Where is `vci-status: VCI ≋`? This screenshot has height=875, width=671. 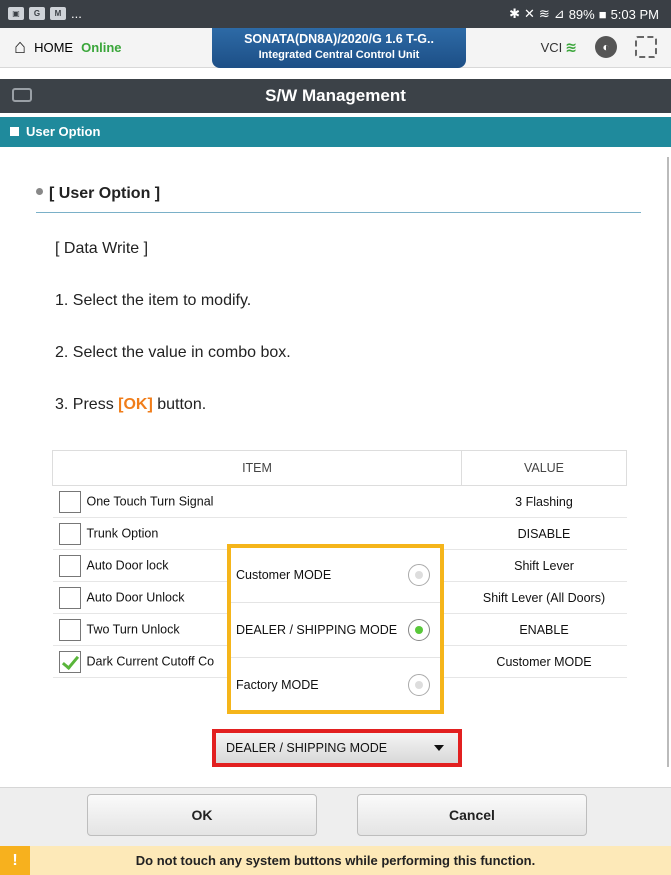 vci-status: VCI ≋ is located at coordinates (559, 47).